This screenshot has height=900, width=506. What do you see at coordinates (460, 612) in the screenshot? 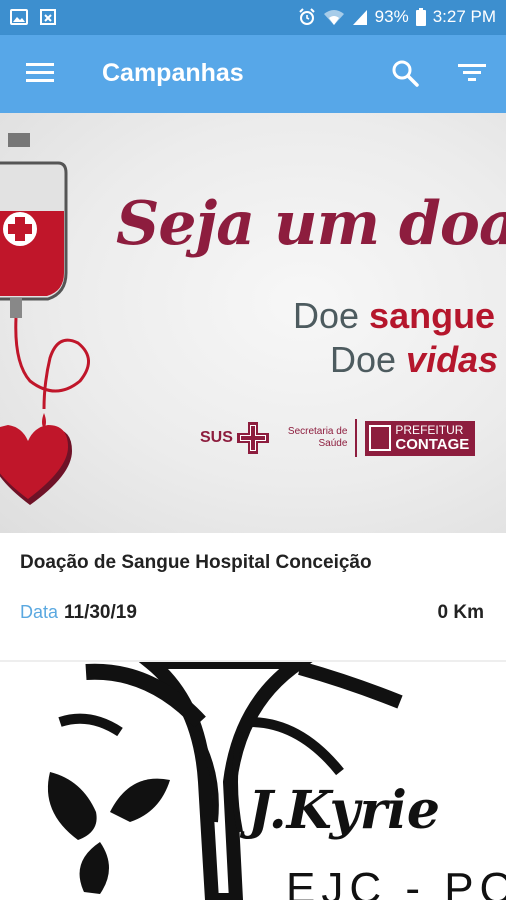
I see `distance-value: 0 Km` at bounding box center [460, 612].